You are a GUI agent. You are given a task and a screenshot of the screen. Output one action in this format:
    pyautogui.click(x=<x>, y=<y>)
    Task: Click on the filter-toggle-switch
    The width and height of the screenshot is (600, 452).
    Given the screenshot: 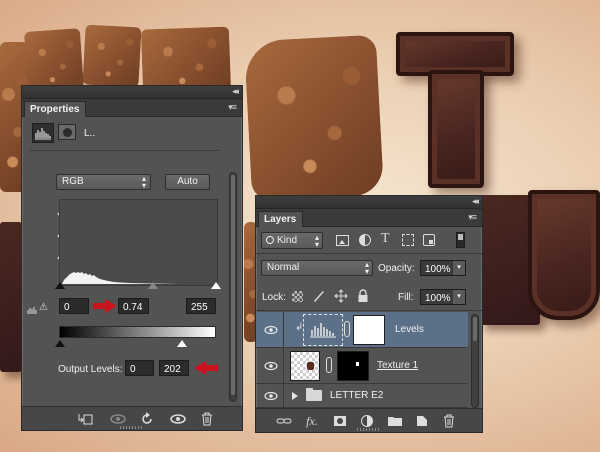 What is the action you would take?
    pyautogui.click(x=460, y=240)
    